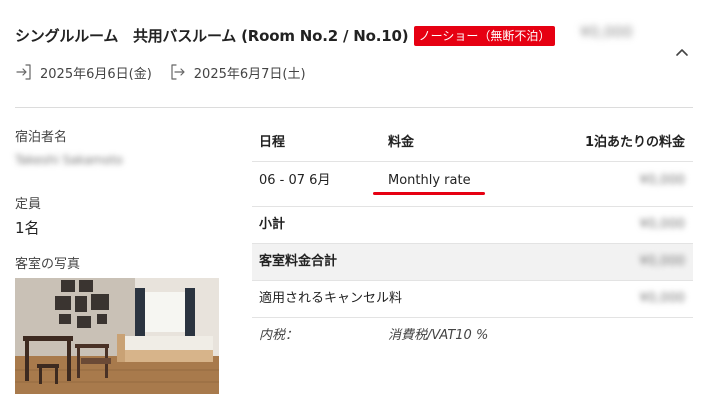 Image resolution: width=713 pixels, height=404 pixels. What do you see at coordinates (272, 224) in the screenshot?
I see `subtotal-label: 小計` at bounding box center [272, 224].